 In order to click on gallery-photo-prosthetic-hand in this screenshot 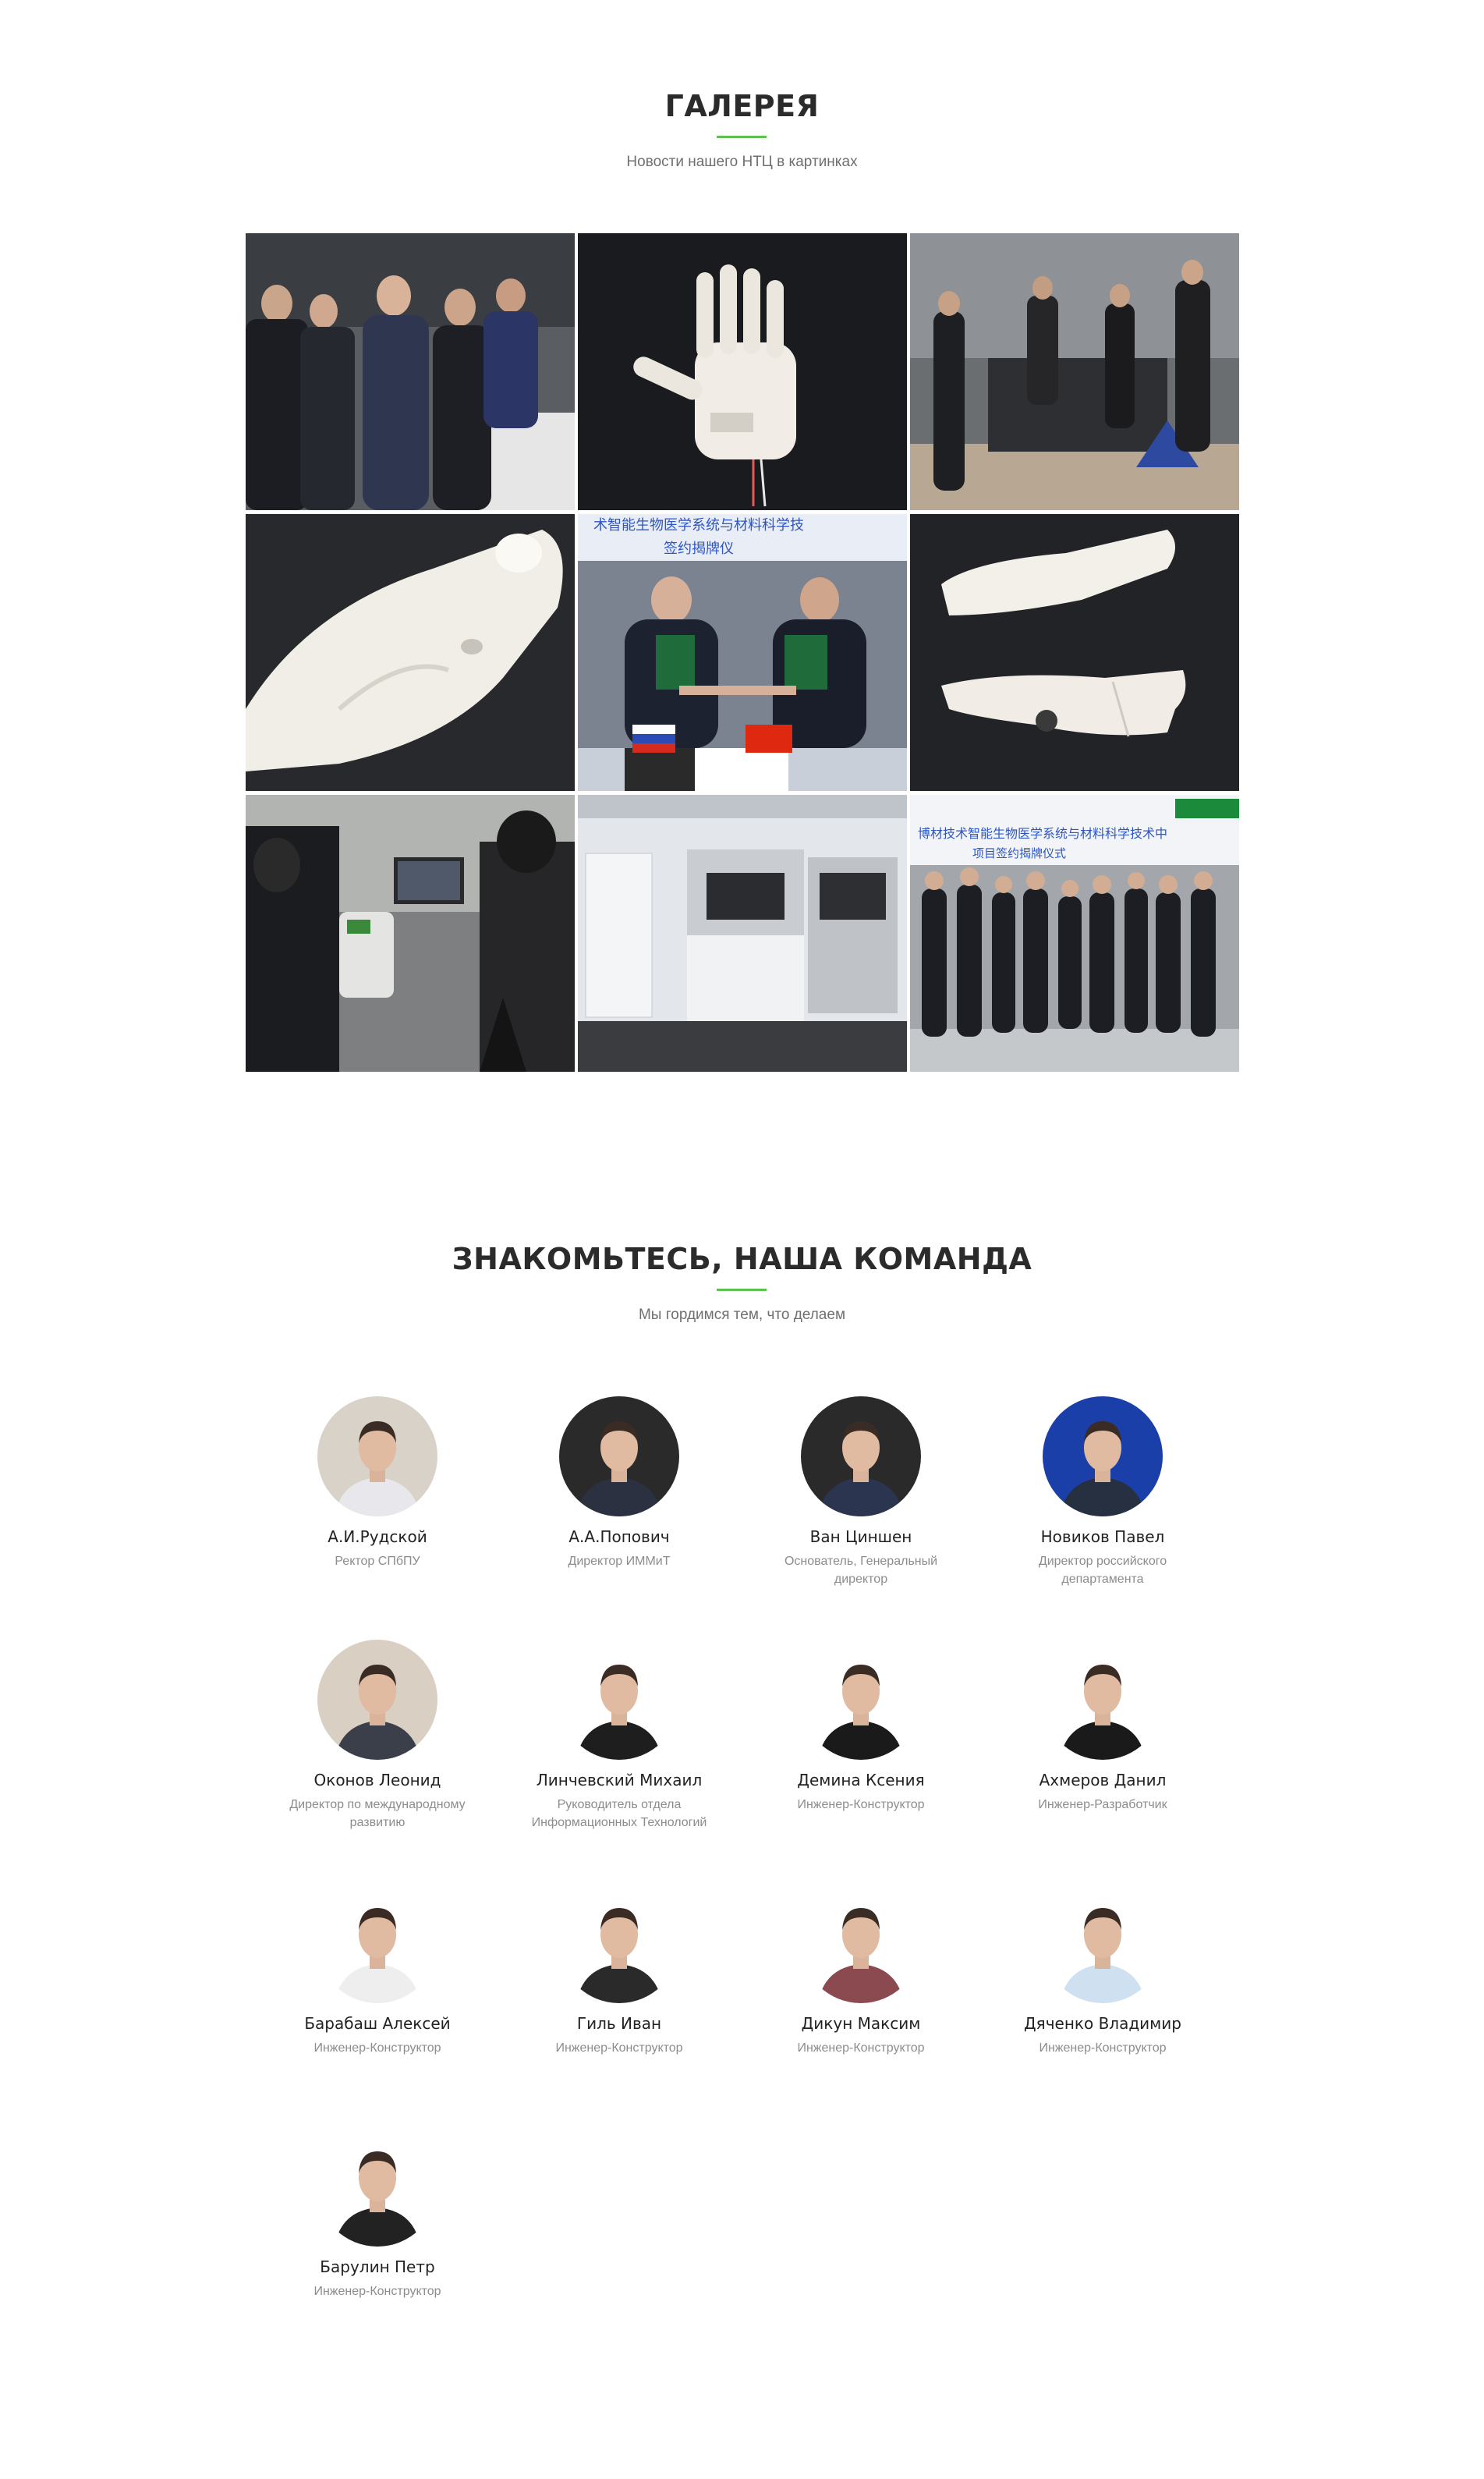, I will do `click(742, 371)`.